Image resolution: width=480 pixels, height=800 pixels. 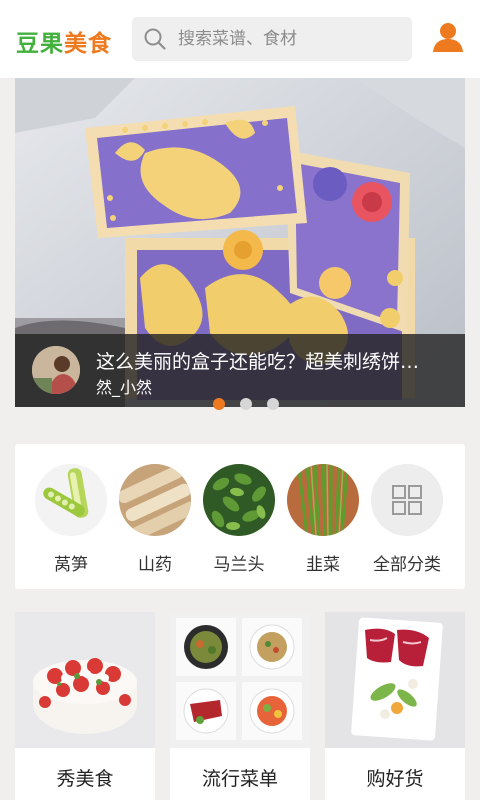 I want to click on lettuce-image, so click(x=71, y=500).